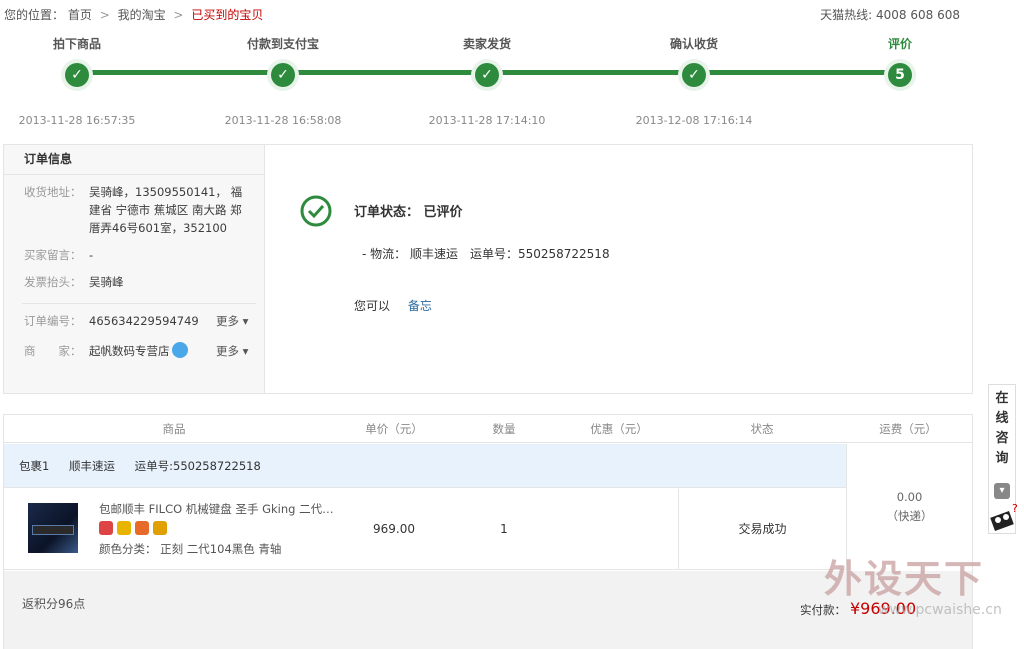  What do you see at coordinates (76, 44) in the screenshot?
I see `step-label: 拍下商品` at bounding box center [76, 44].